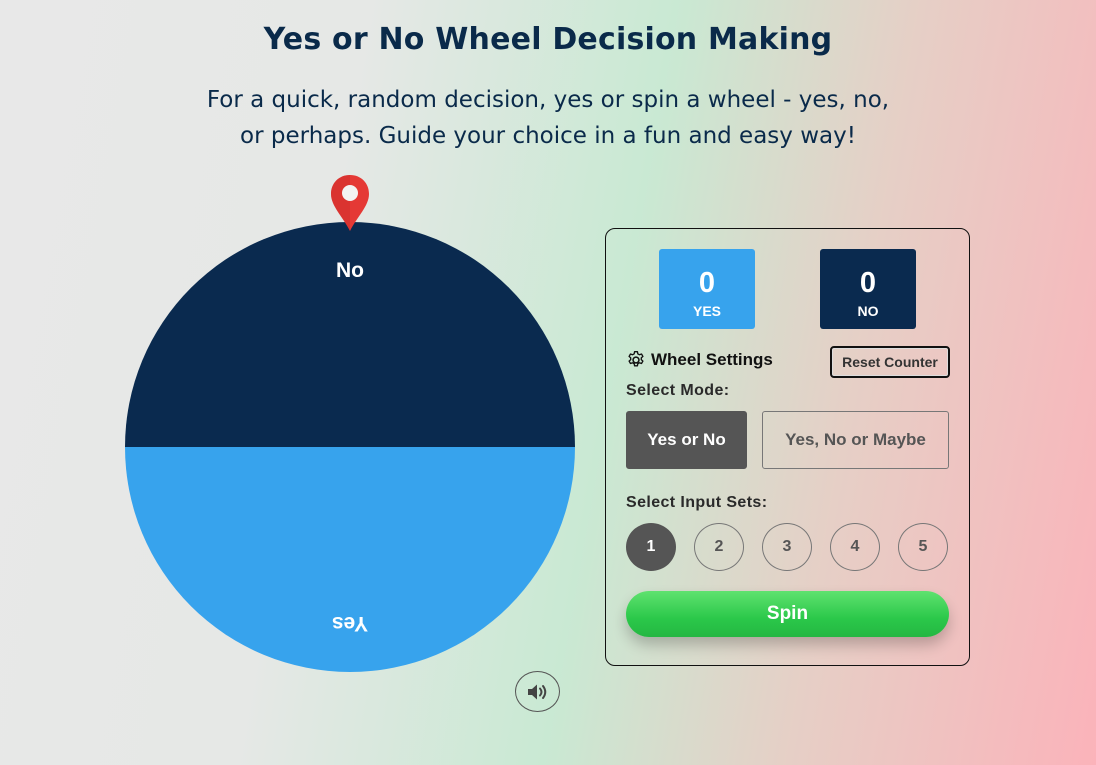 This screenshot has height=765, width=1096. Describe the element at coordinates (855, 440) in the screenshot. I see `mode-yes-no-maybe-button: Yes, No or Maybe` at that location.